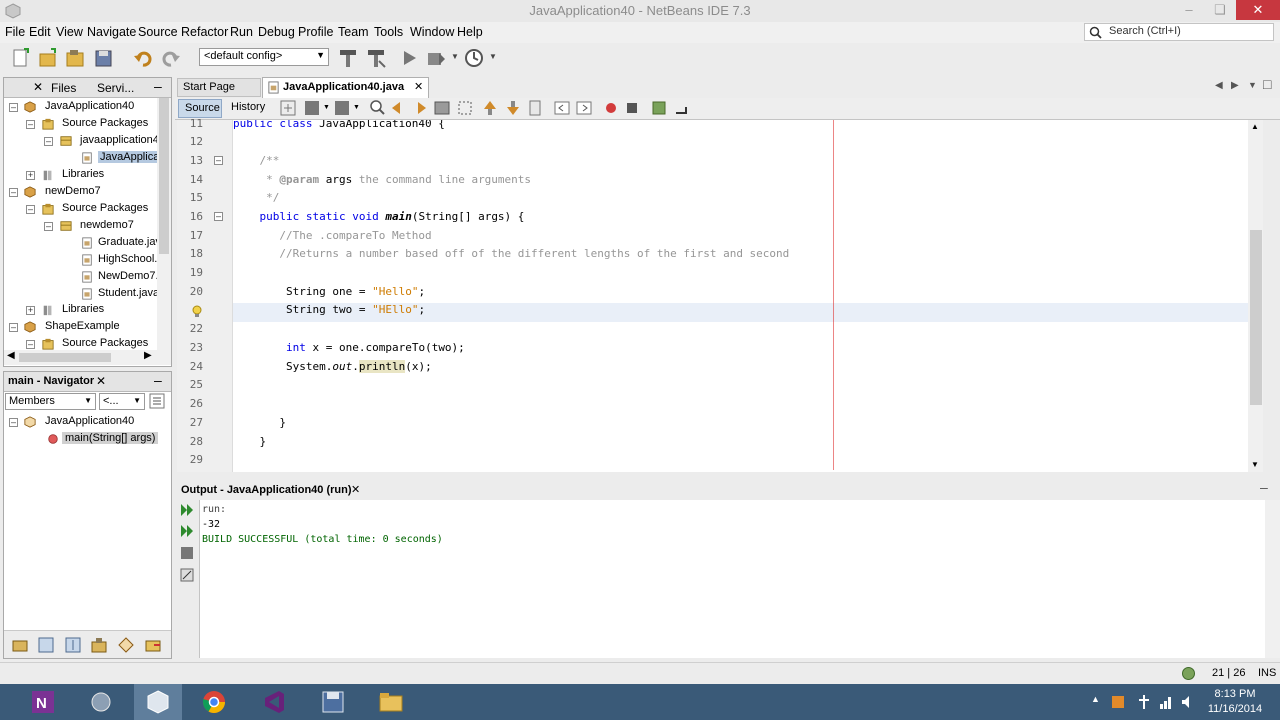 The width and height of the screenshot is (1280, 720). What do you see at coordinates (89, 421) in the screenshot?
I see `navigator-class: JavaApplication40` at bounding box center [89, 421].